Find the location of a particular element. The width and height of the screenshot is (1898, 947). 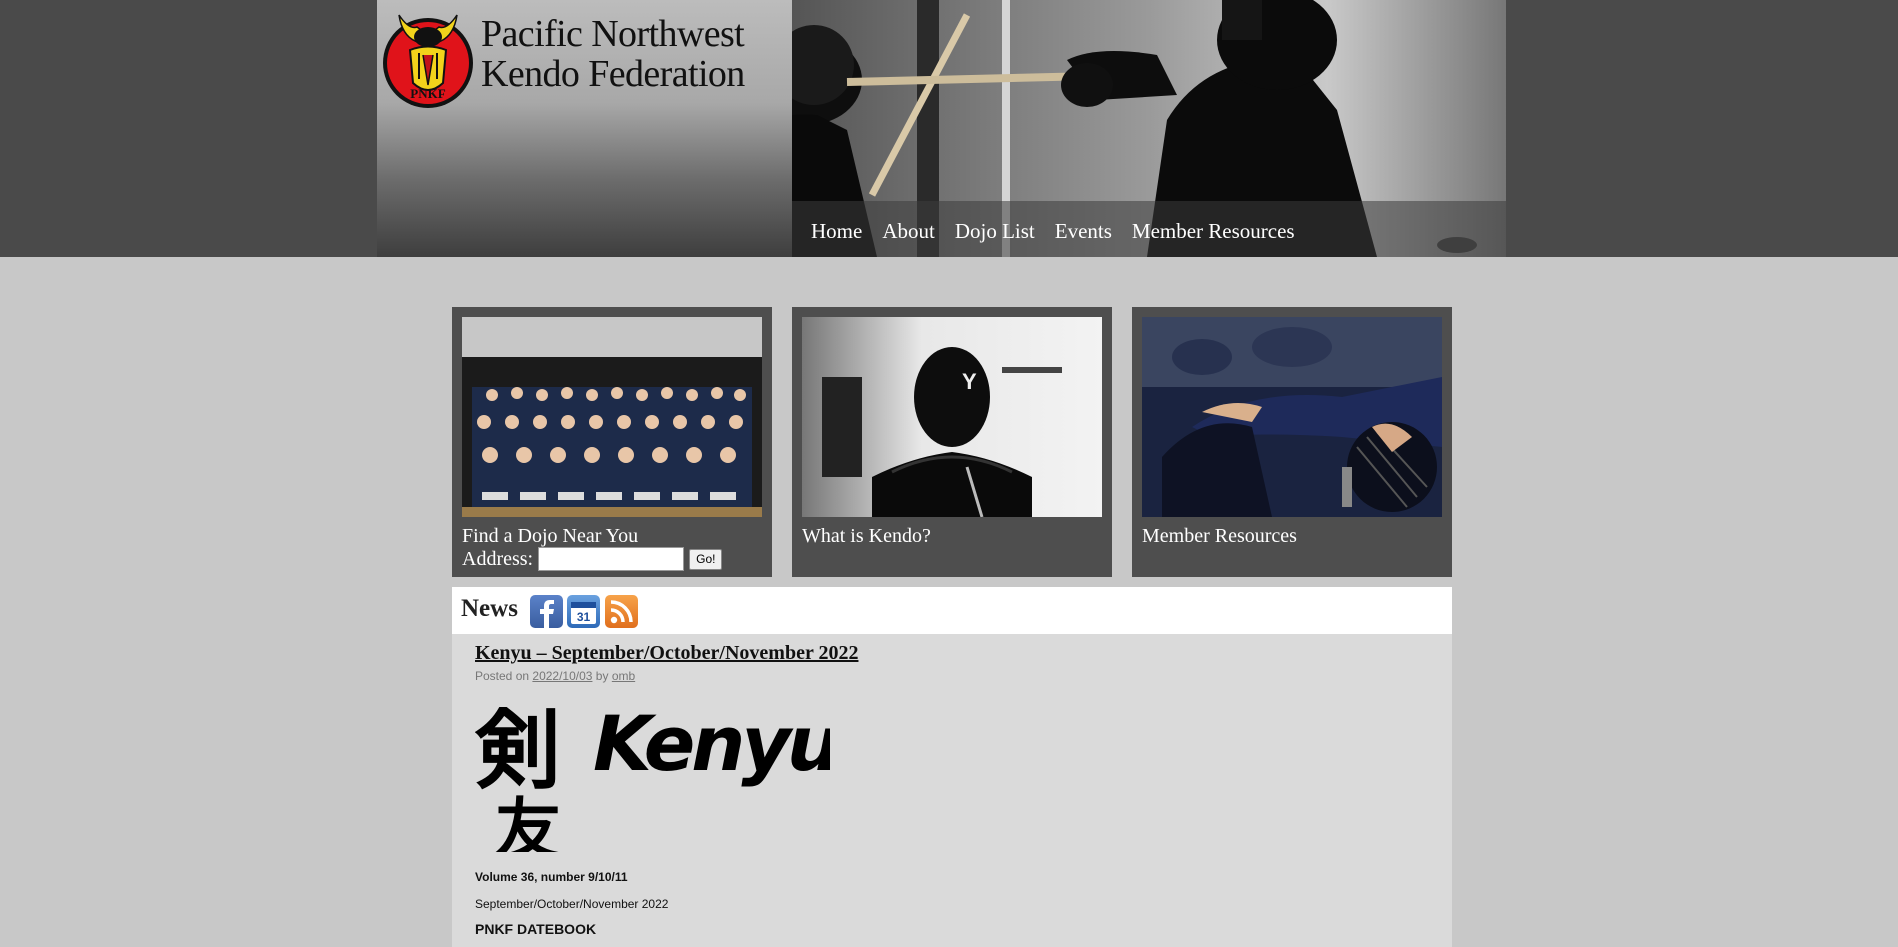

feature-caption-member-resources: Member Resources is located at coordinates (1219, 536).